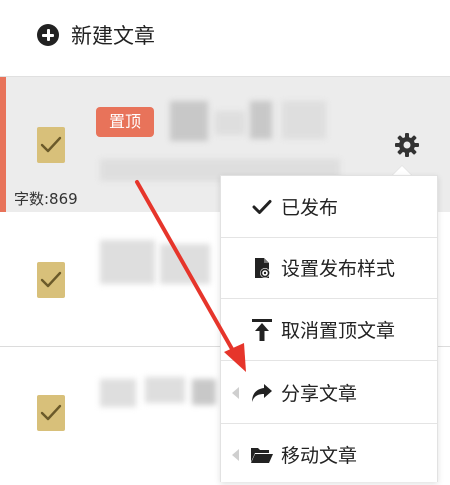  I want to click on selected-indicator, so click(3, 144).